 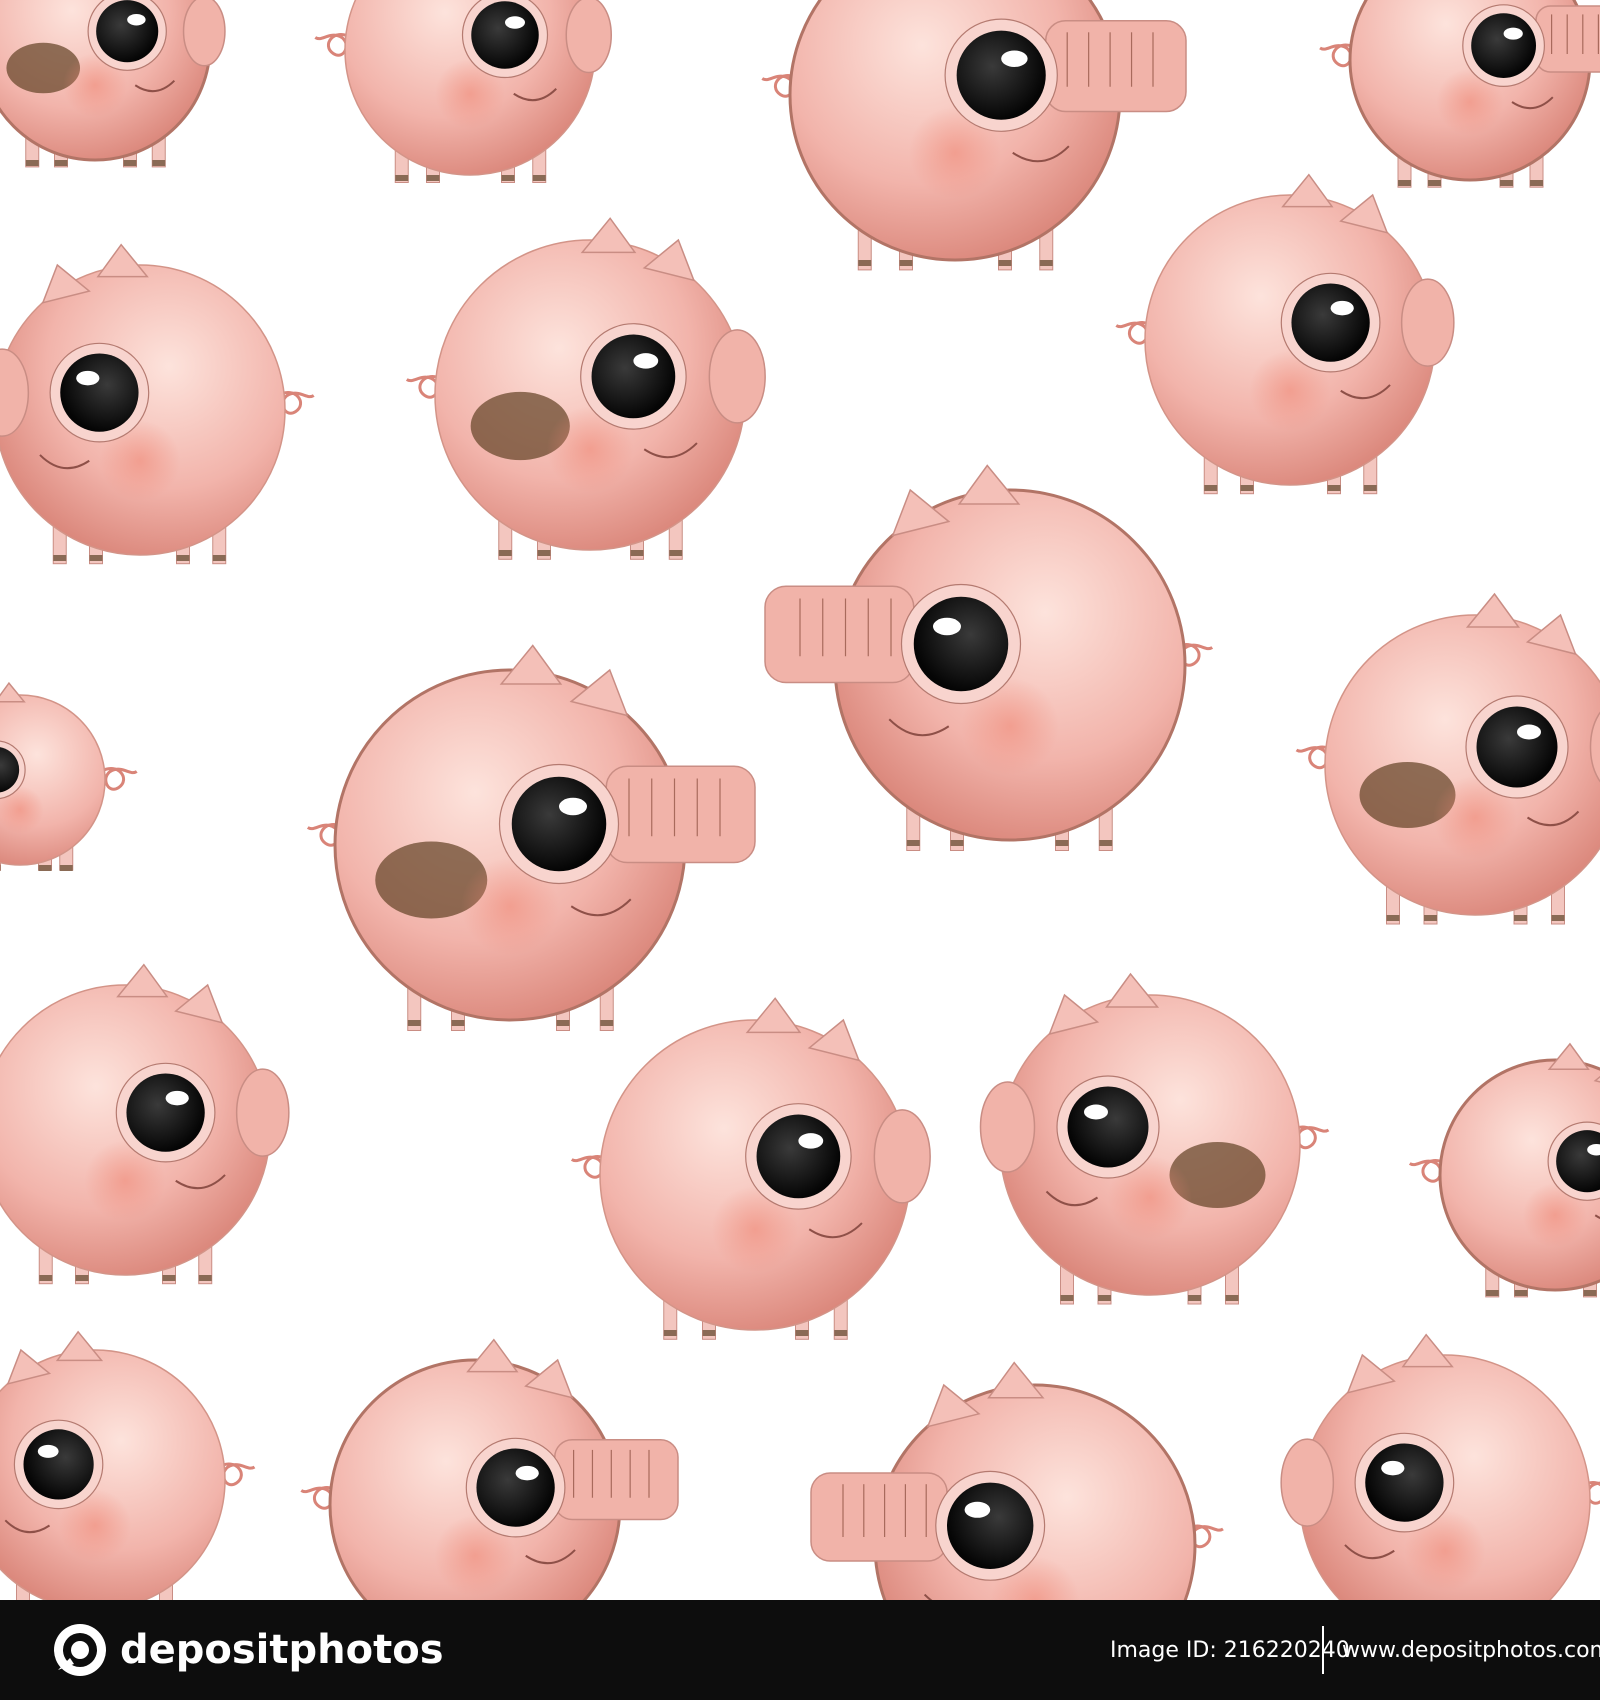 What do you see at coordinates (1471, 1650) in the screenshot?
I see `website-url: www.depositphotos.com` at bounding box center [1471, 1650].